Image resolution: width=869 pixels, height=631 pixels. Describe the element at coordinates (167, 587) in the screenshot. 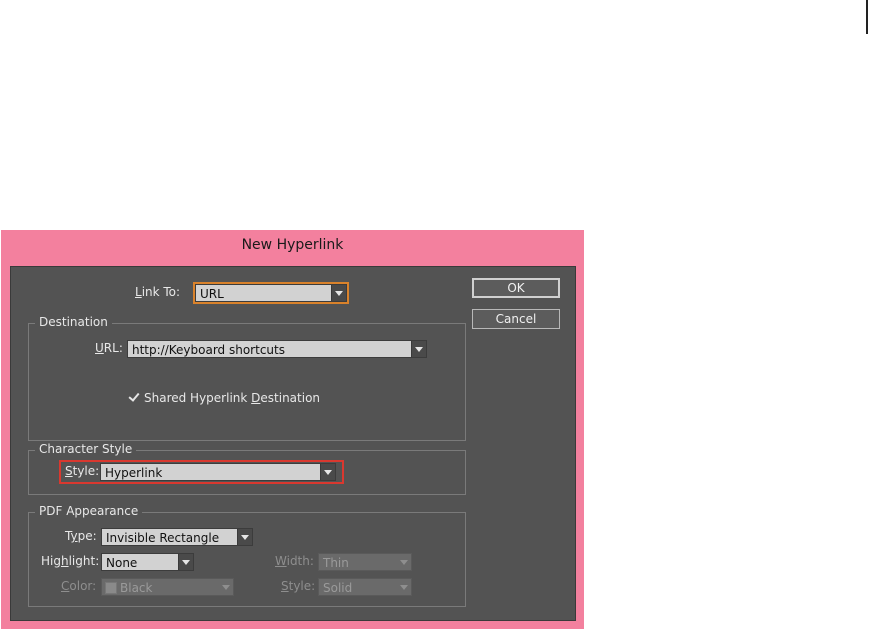

I see `color-dropdown: Black` at that location.